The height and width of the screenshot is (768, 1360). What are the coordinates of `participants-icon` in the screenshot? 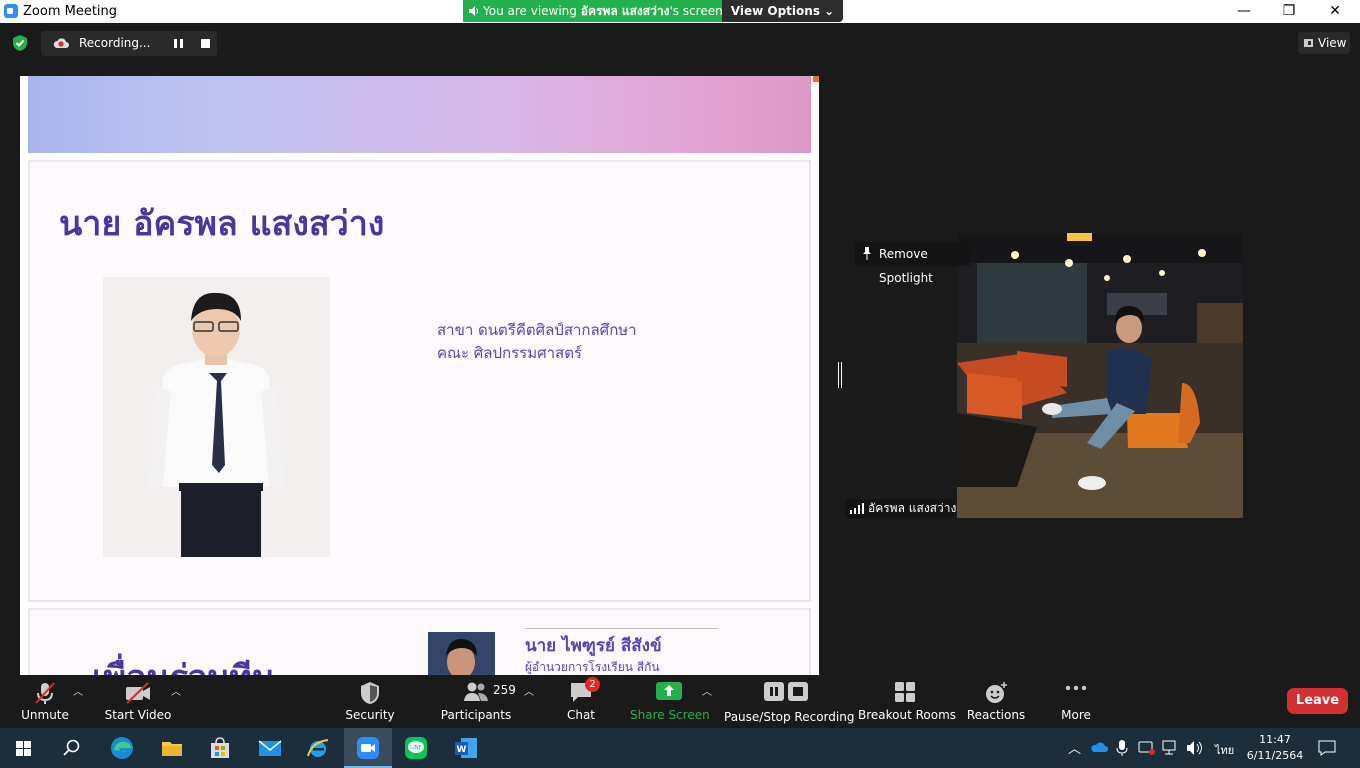 It's located at (476, 691).